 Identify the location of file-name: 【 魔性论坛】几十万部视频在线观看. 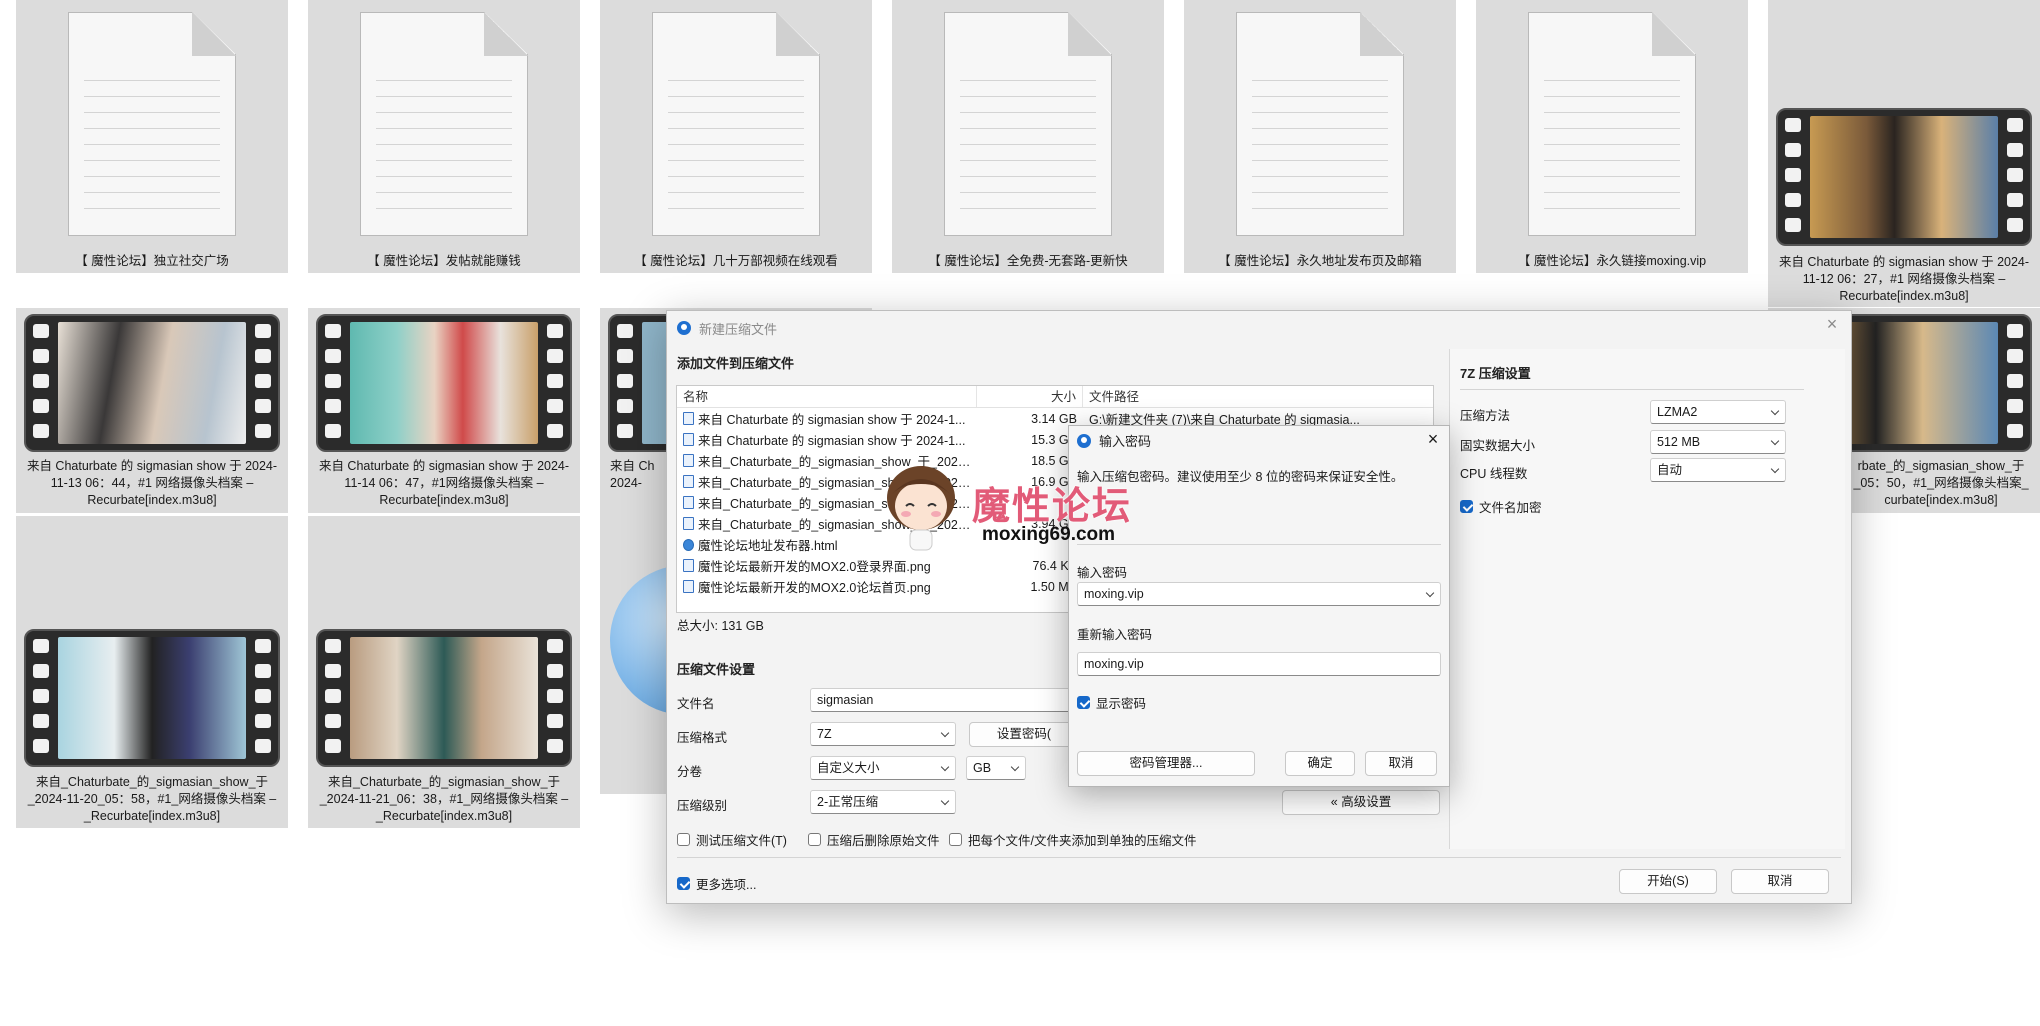
(736, 261).